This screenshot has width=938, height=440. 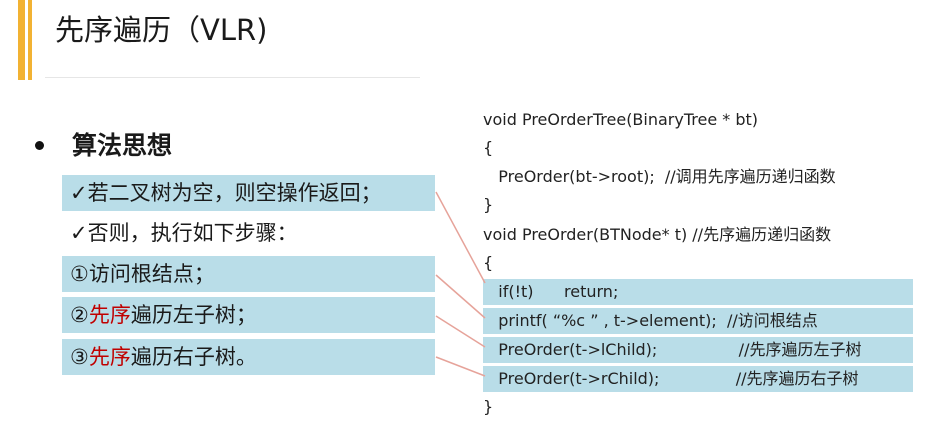 I want to click on connector-line-left-to-lchild, so click(x=460, y=331).